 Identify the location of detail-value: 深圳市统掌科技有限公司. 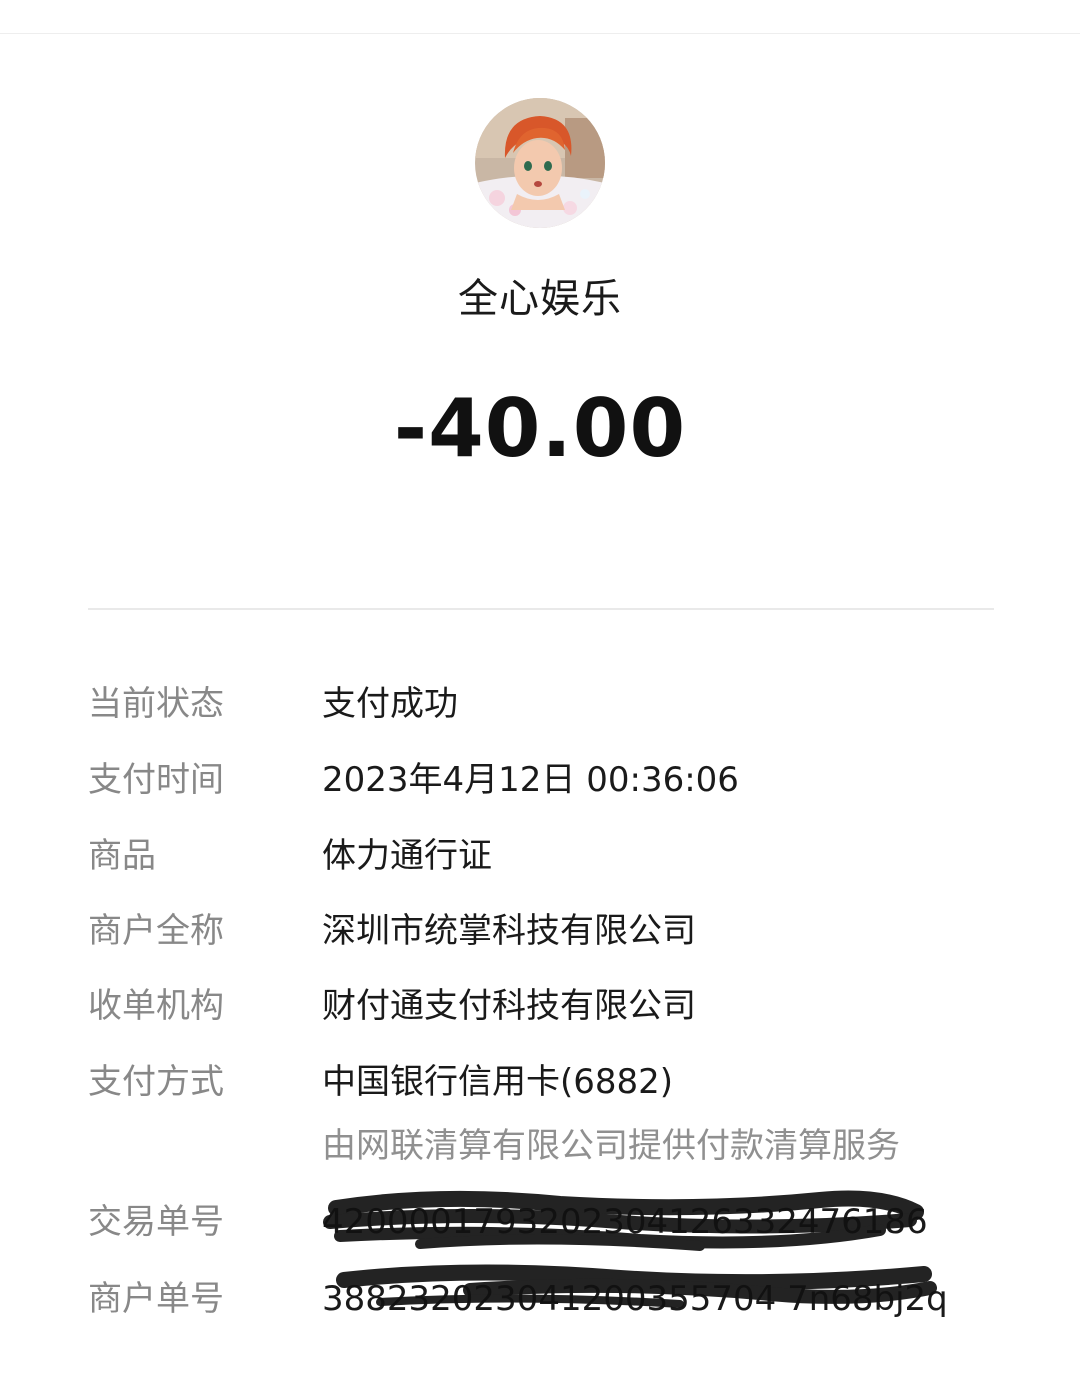
(509, 931).